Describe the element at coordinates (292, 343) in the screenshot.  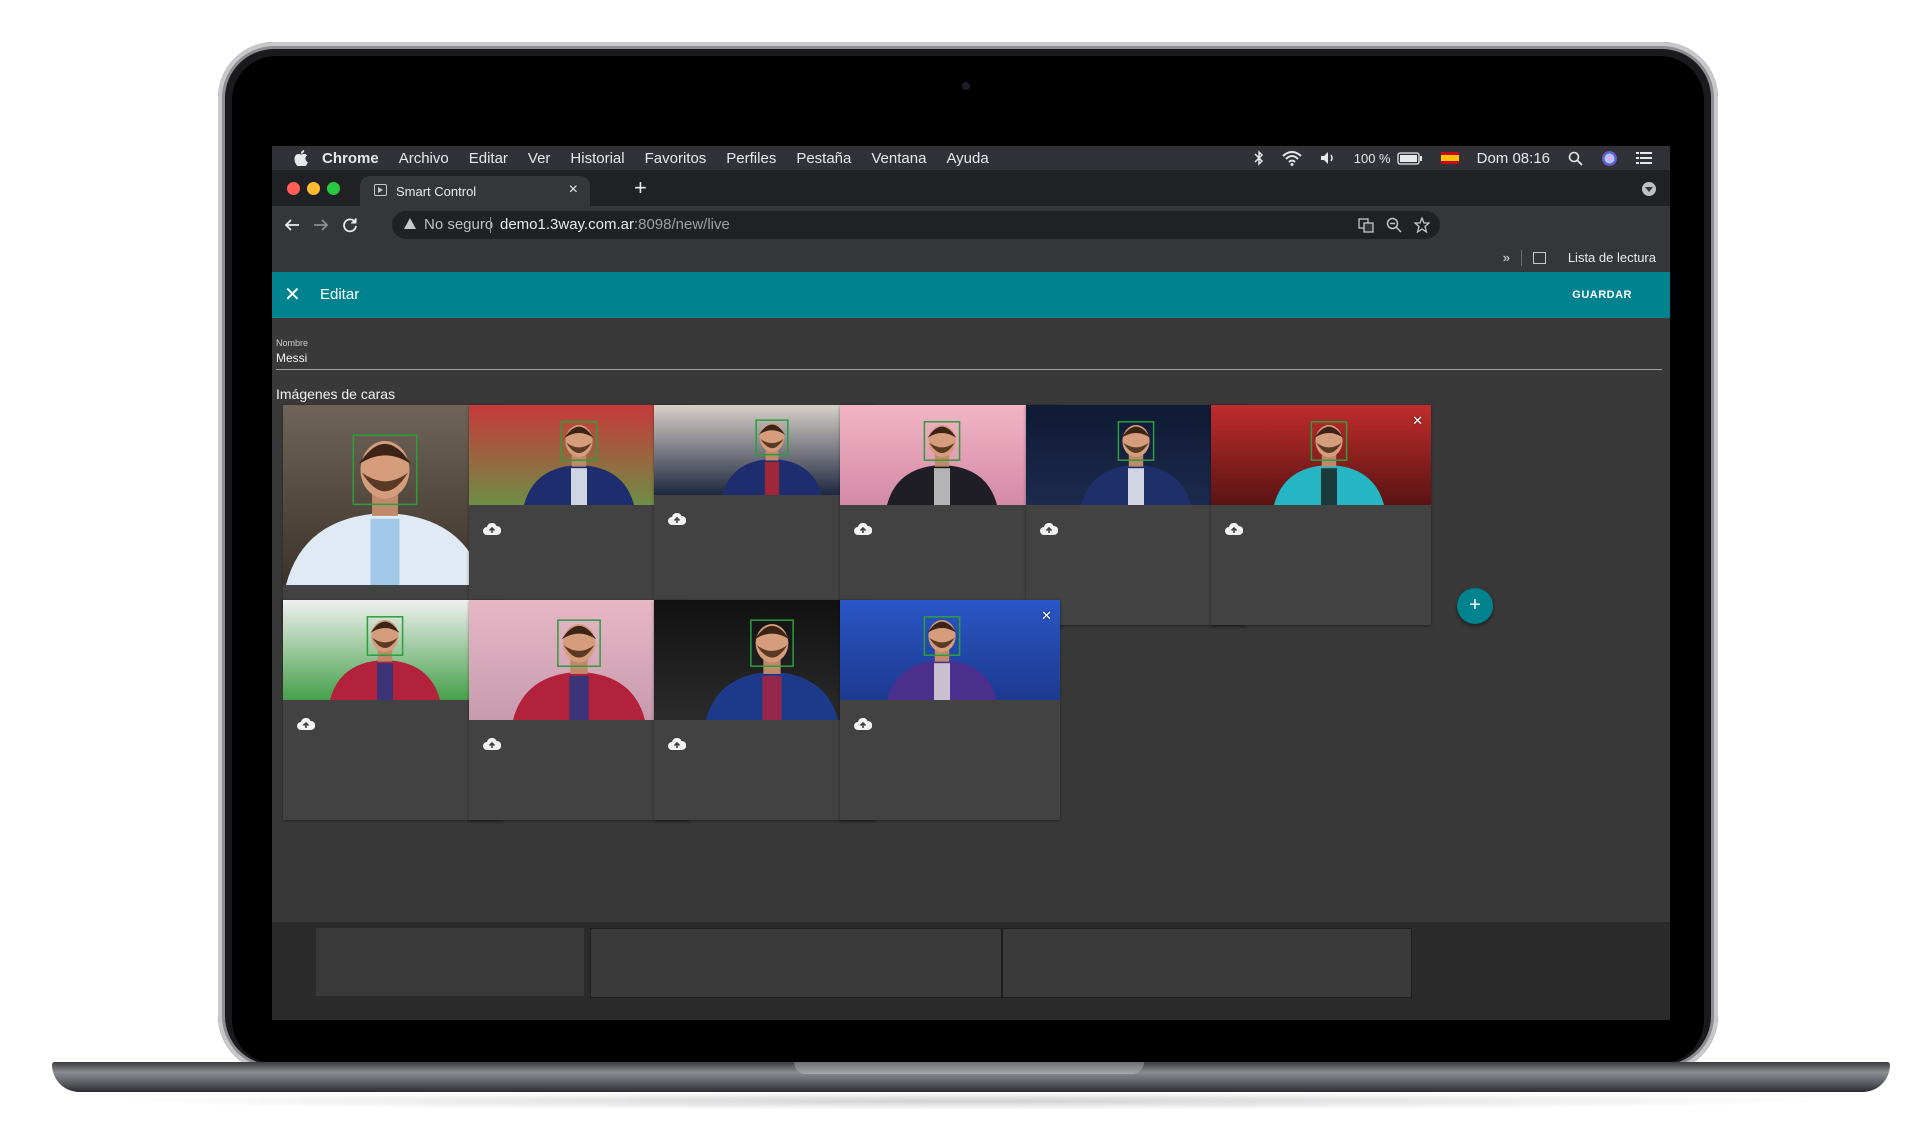
I see `name-field-label: Nombre` at that location.